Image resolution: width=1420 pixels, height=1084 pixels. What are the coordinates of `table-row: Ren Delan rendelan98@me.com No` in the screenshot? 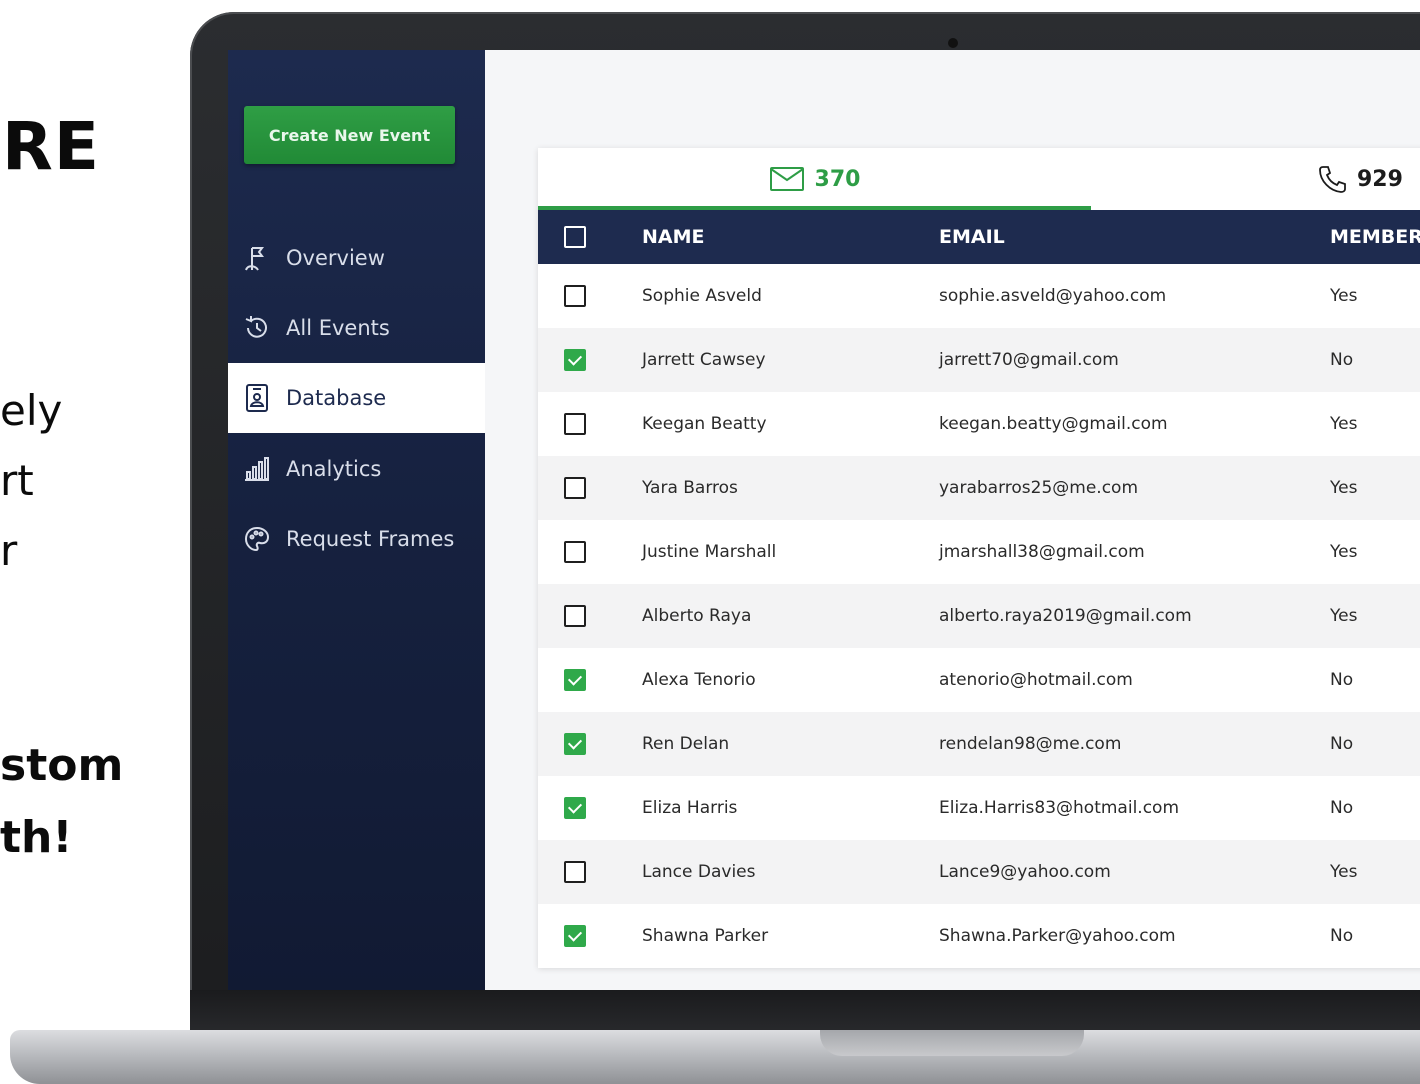 It's located at (979, 744).